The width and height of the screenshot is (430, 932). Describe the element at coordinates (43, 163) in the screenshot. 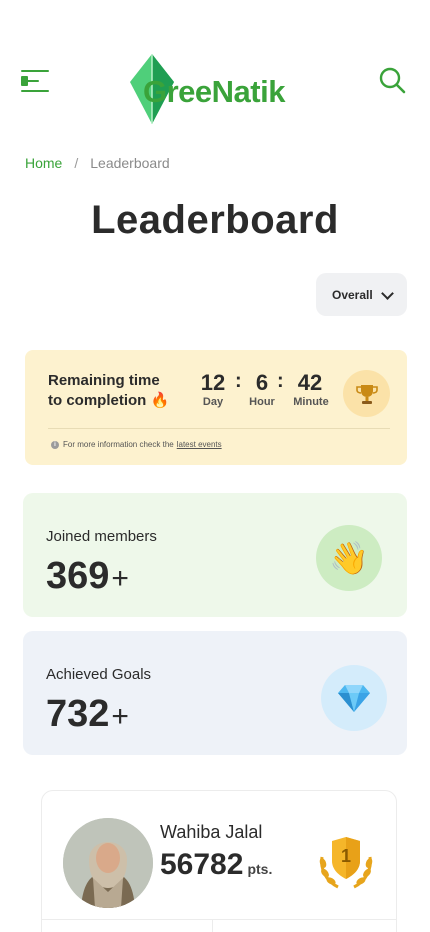

I see `breadcrumb-home-link: Home` at that location.